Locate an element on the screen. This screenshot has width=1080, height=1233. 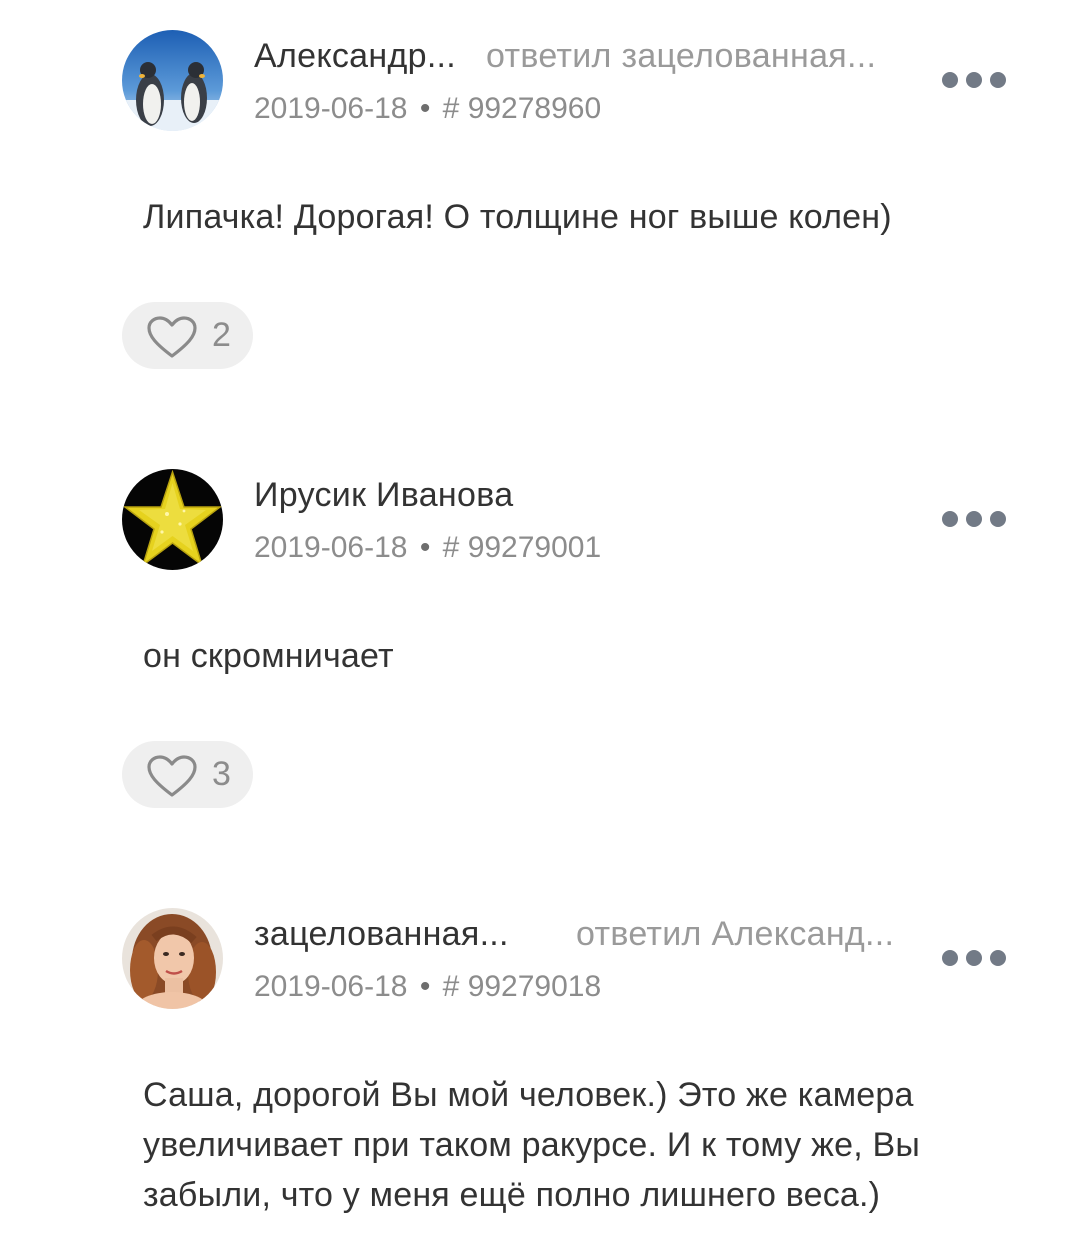
penguins-avatar is located at coordinates (172, 80).